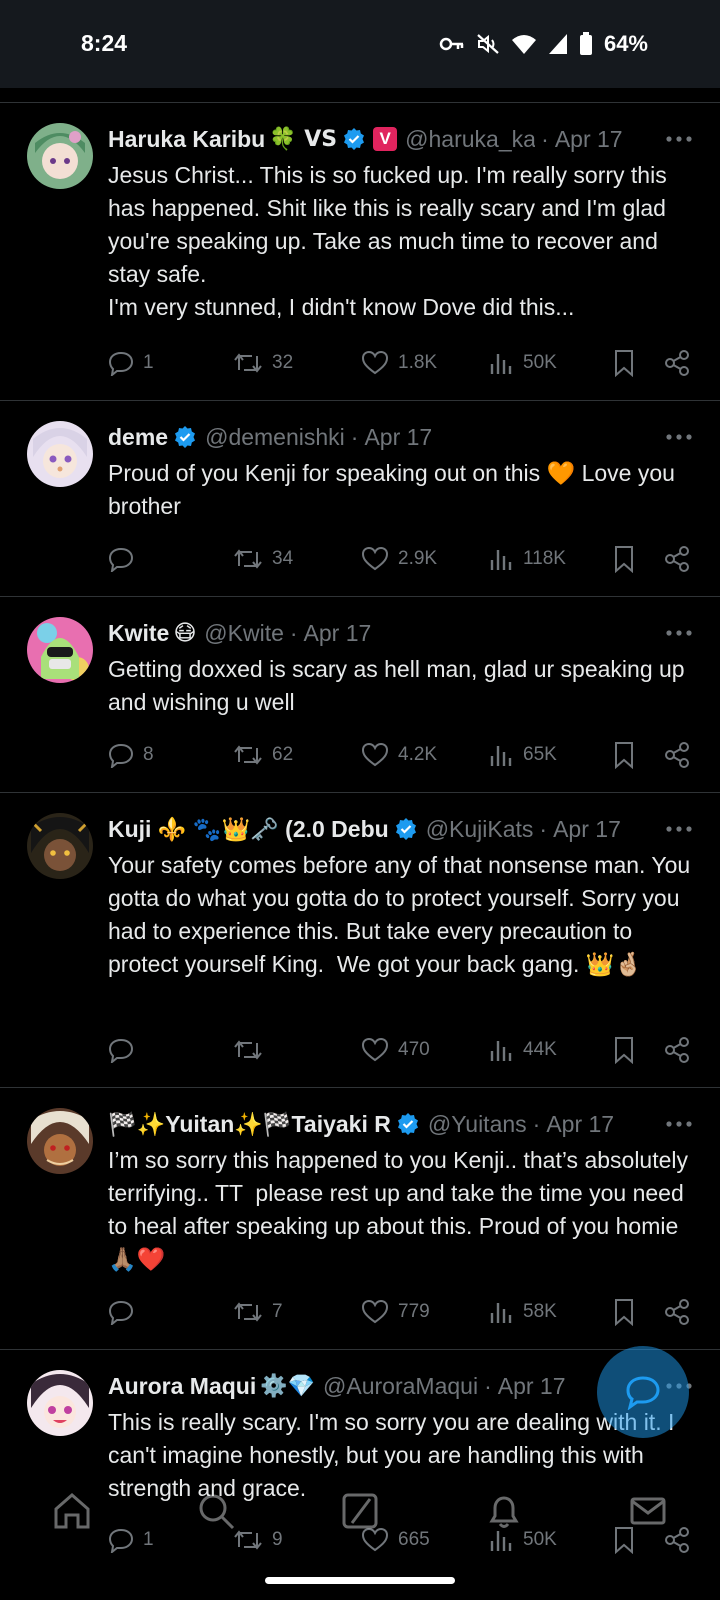 This screenshot has width=720, height=1600. What do you see at coordinates (263, 755) in the screenshot?
I see `retweet-button: 62` at bounding box center [263, 755].